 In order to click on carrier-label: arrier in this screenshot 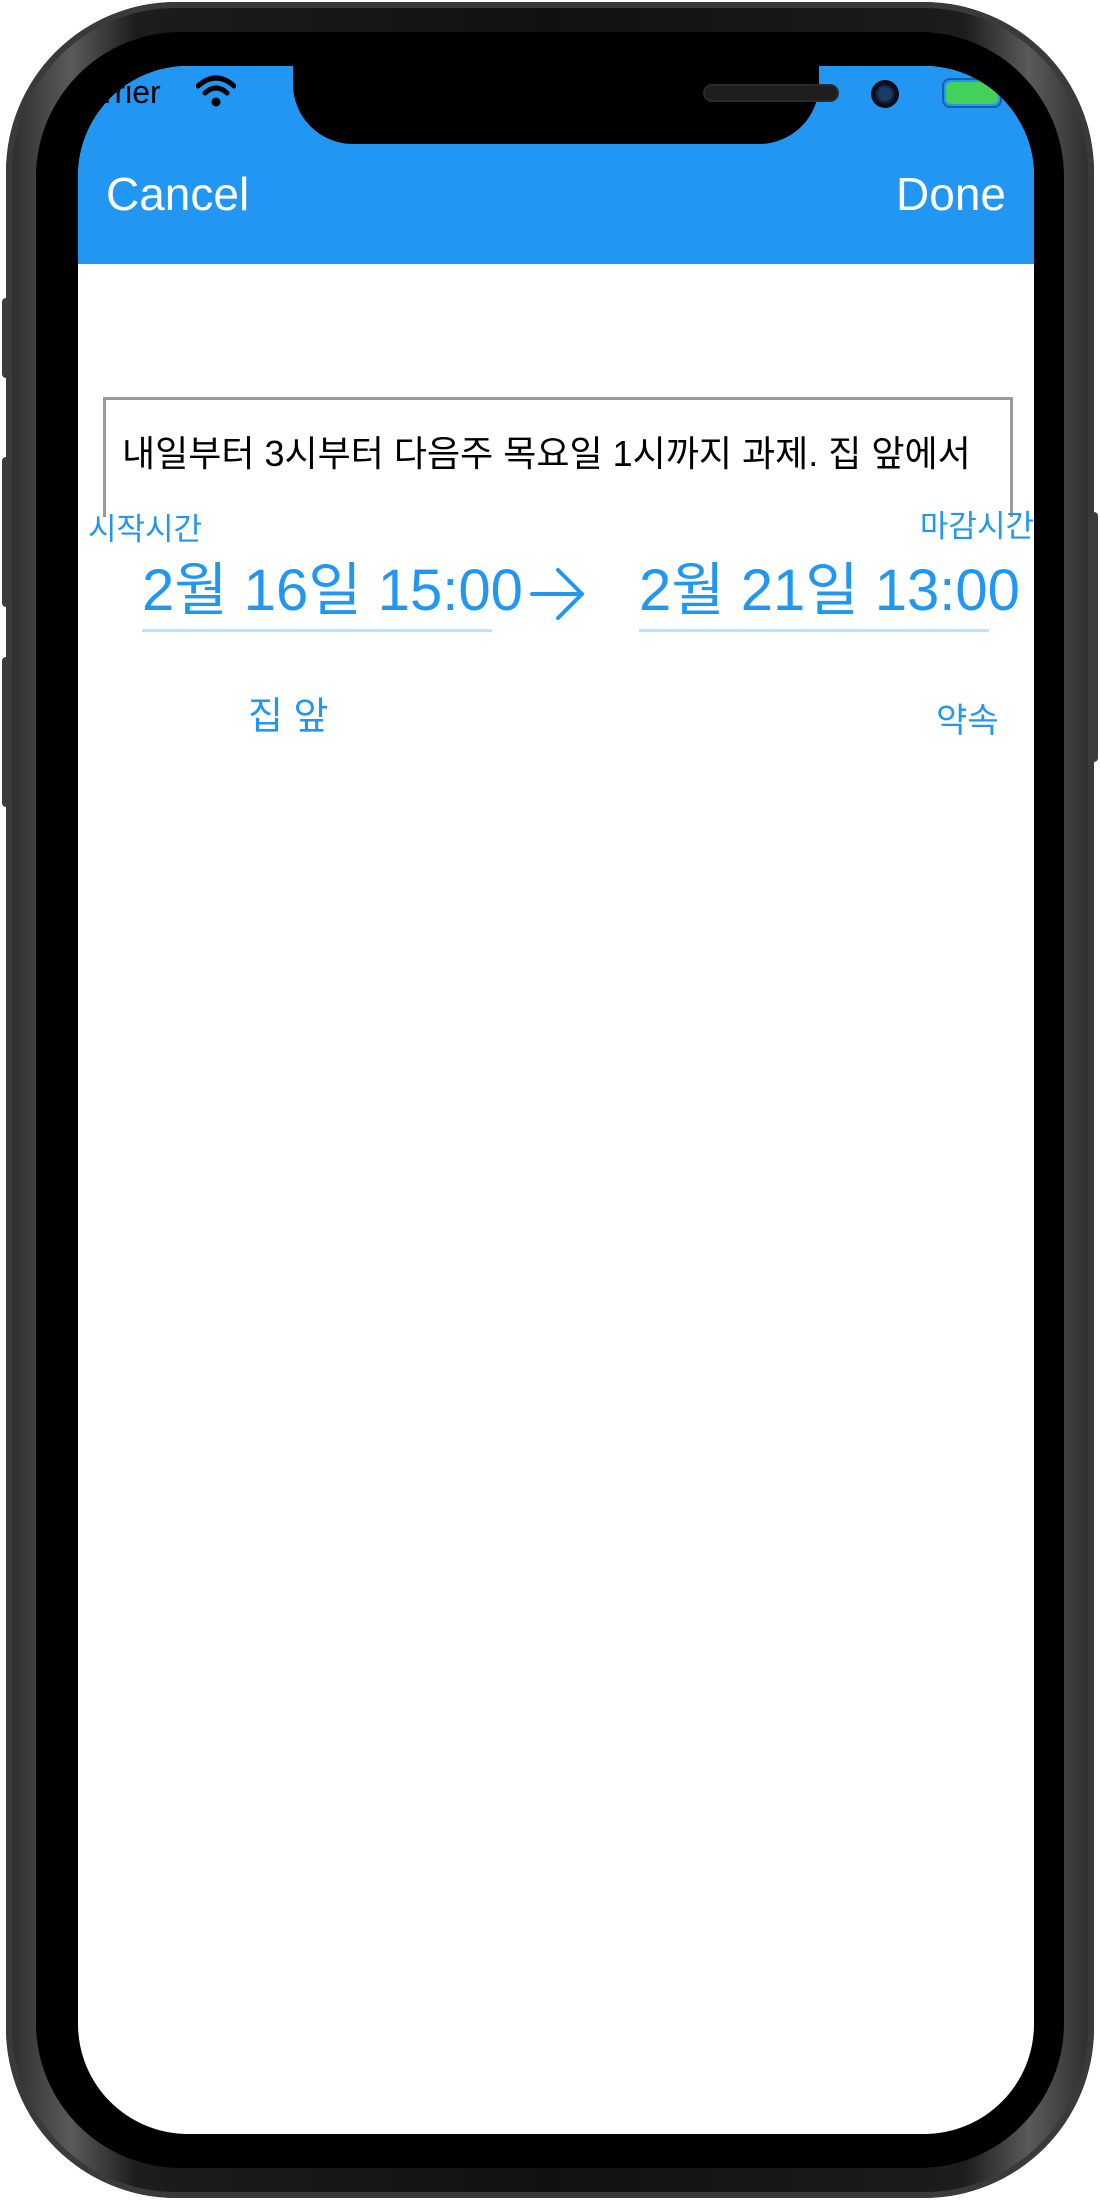, I will do `click(123, 92)`.